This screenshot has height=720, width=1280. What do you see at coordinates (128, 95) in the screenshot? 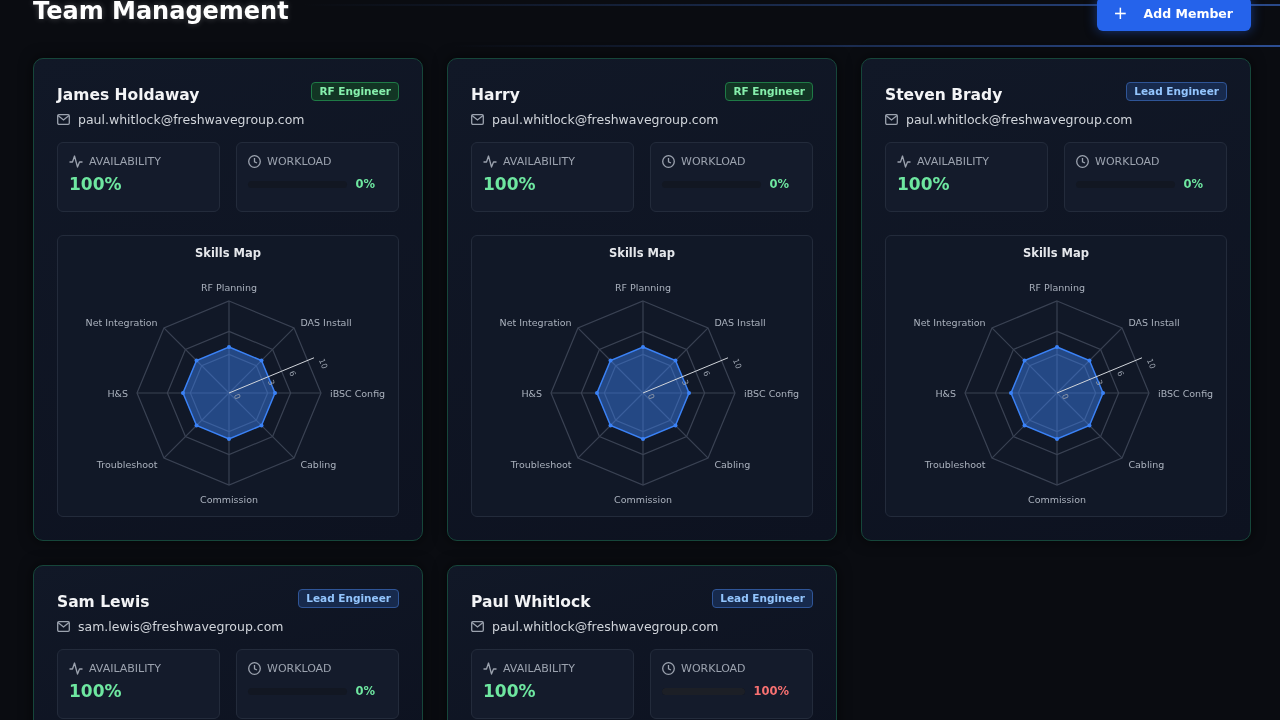
I see `member-name: James Holdaway` at bounding box center [128, 95].